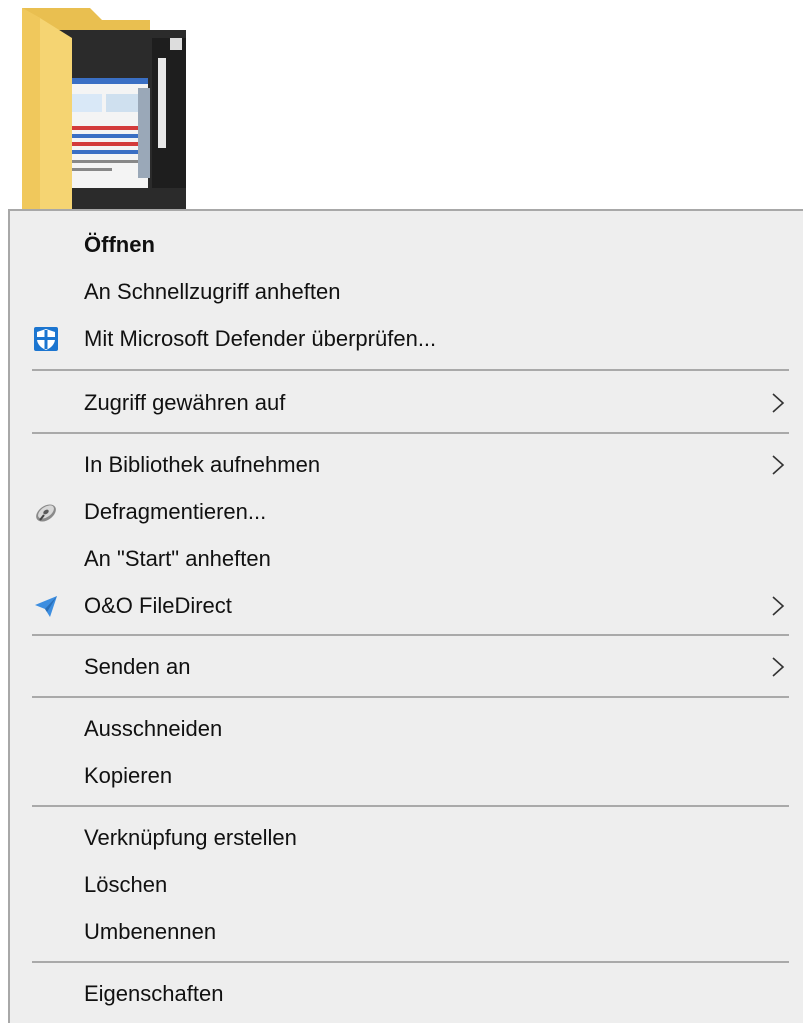  I want to click on menu-item-label: Senden an, so click(137, 666).